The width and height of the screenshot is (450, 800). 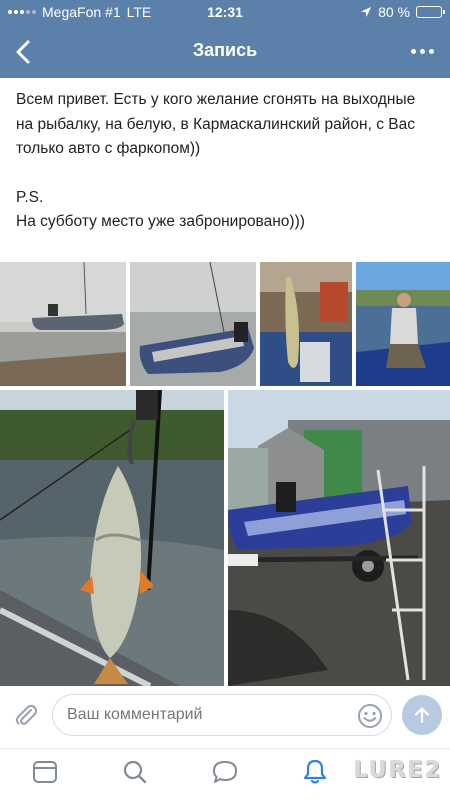 I want to click on smile-icon, so click(x=370, y=716).